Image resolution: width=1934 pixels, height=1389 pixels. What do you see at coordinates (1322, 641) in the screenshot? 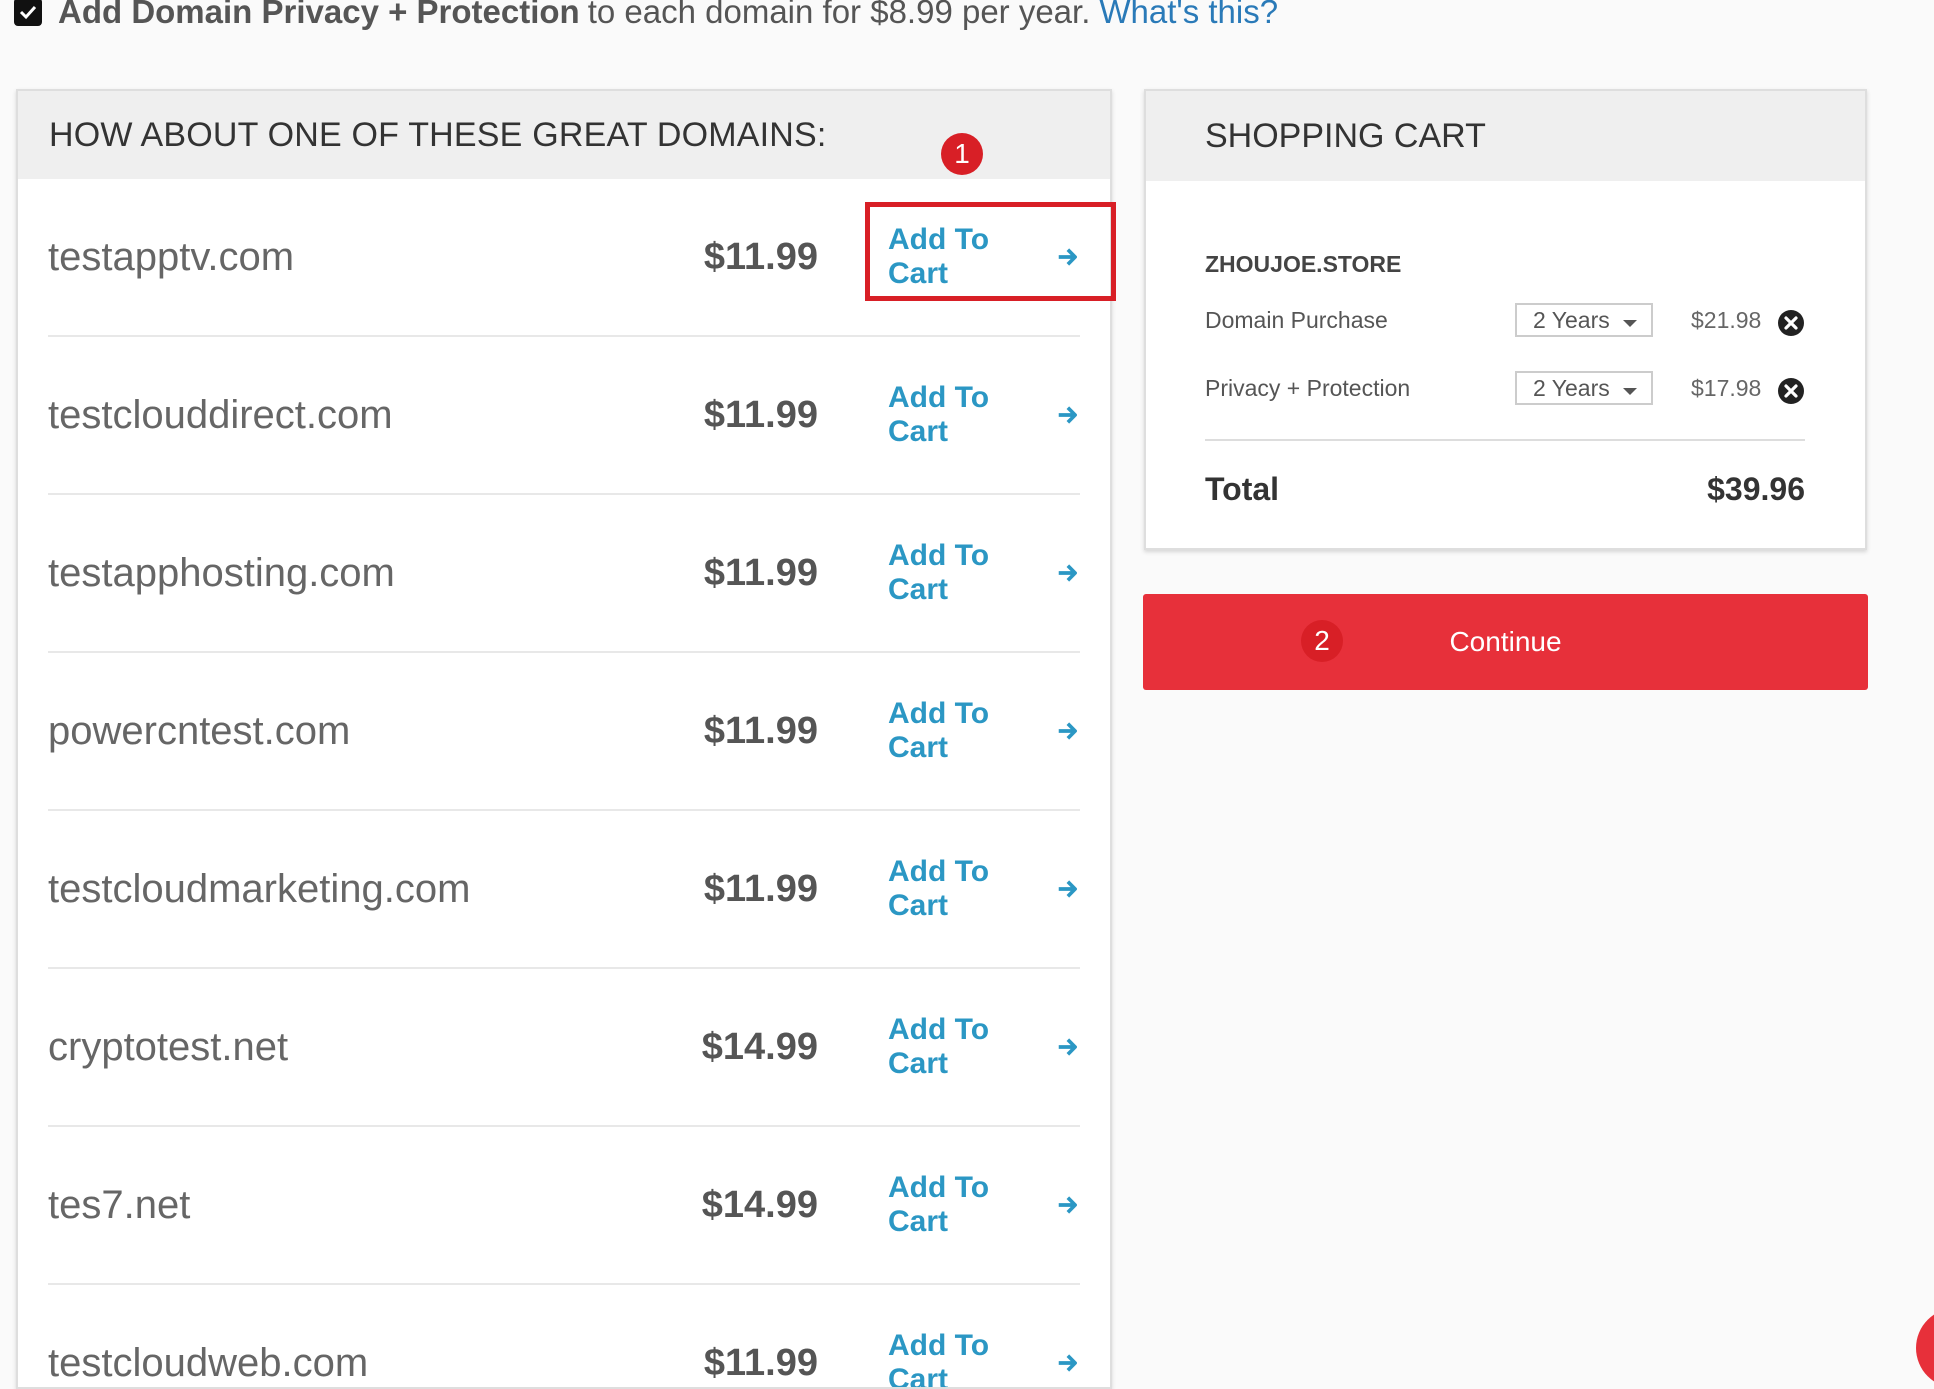
I see `step-marker-2: 2` at bounding box center [1322, 641].